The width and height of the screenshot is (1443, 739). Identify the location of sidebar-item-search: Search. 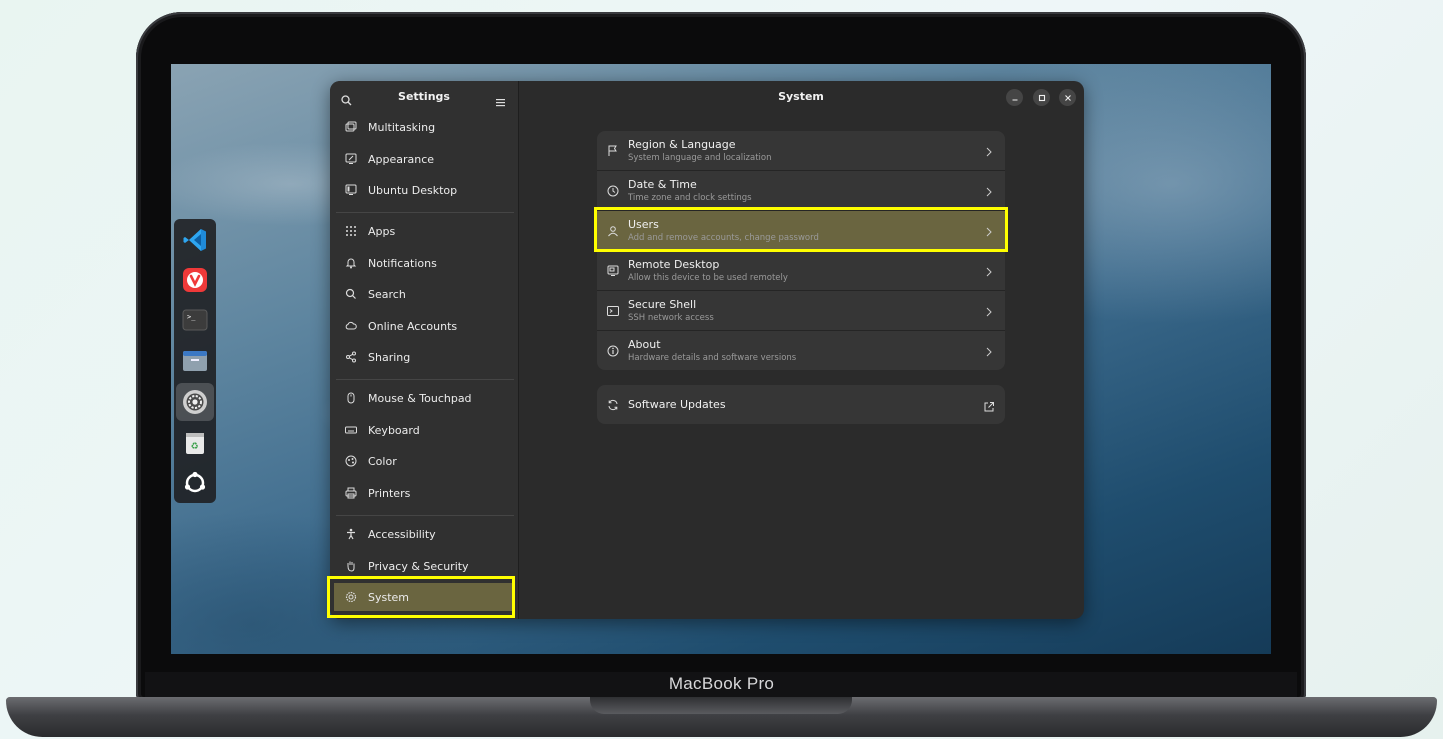
(424, 294).